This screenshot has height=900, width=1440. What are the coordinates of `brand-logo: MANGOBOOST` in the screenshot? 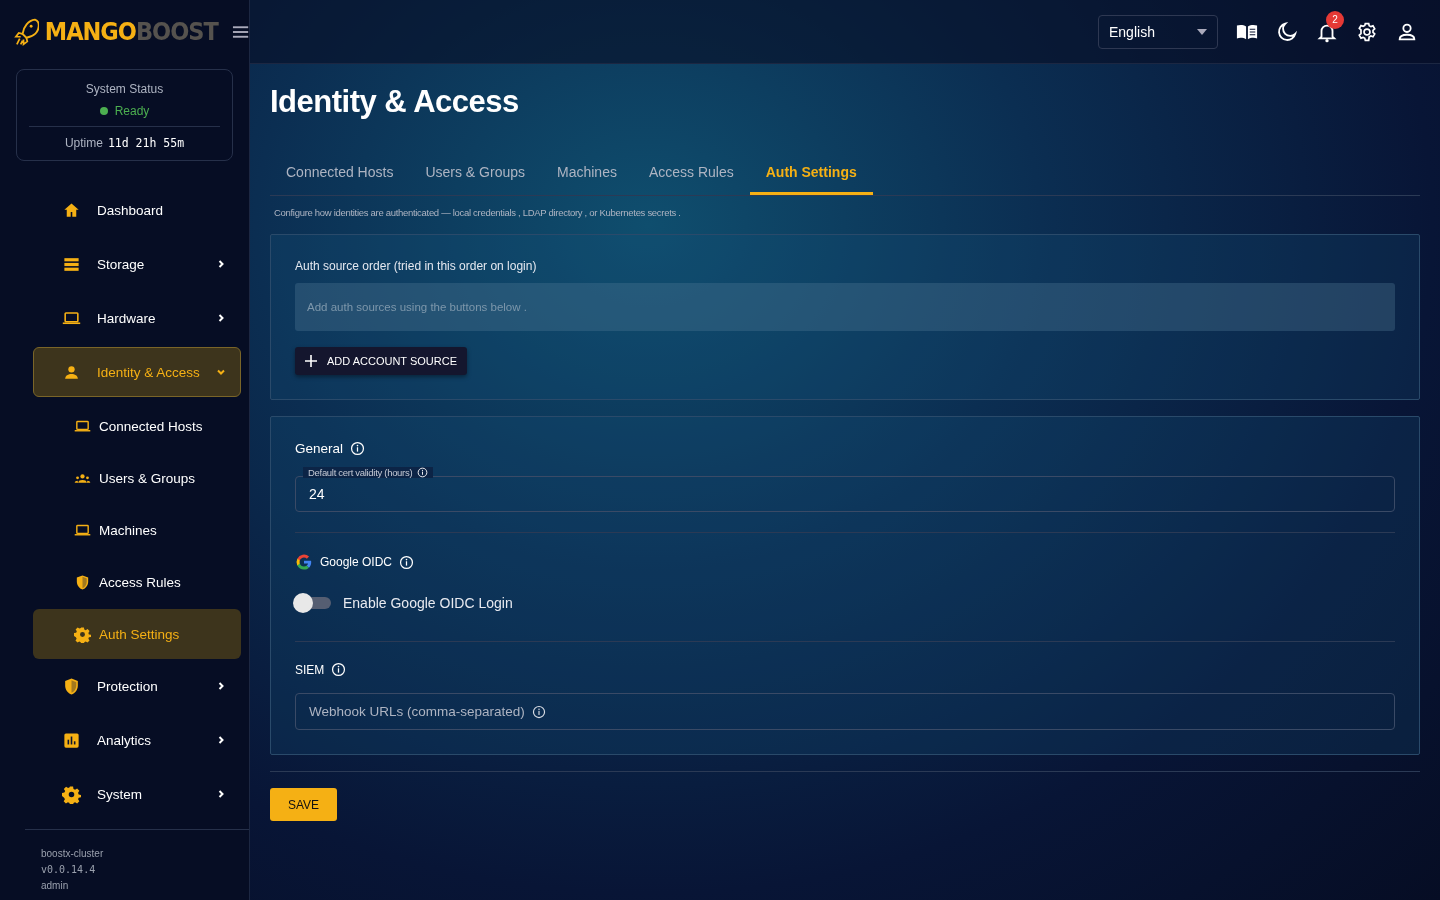 It's located at (131, 31).